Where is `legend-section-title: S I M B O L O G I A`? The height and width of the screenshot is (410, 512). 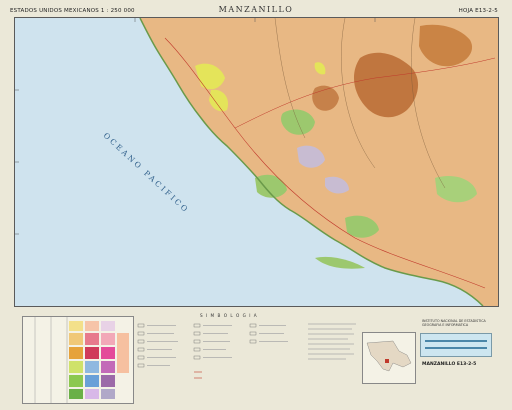
legend-section-title: S I M B O L O G I A is located at coordinates (229, 315).